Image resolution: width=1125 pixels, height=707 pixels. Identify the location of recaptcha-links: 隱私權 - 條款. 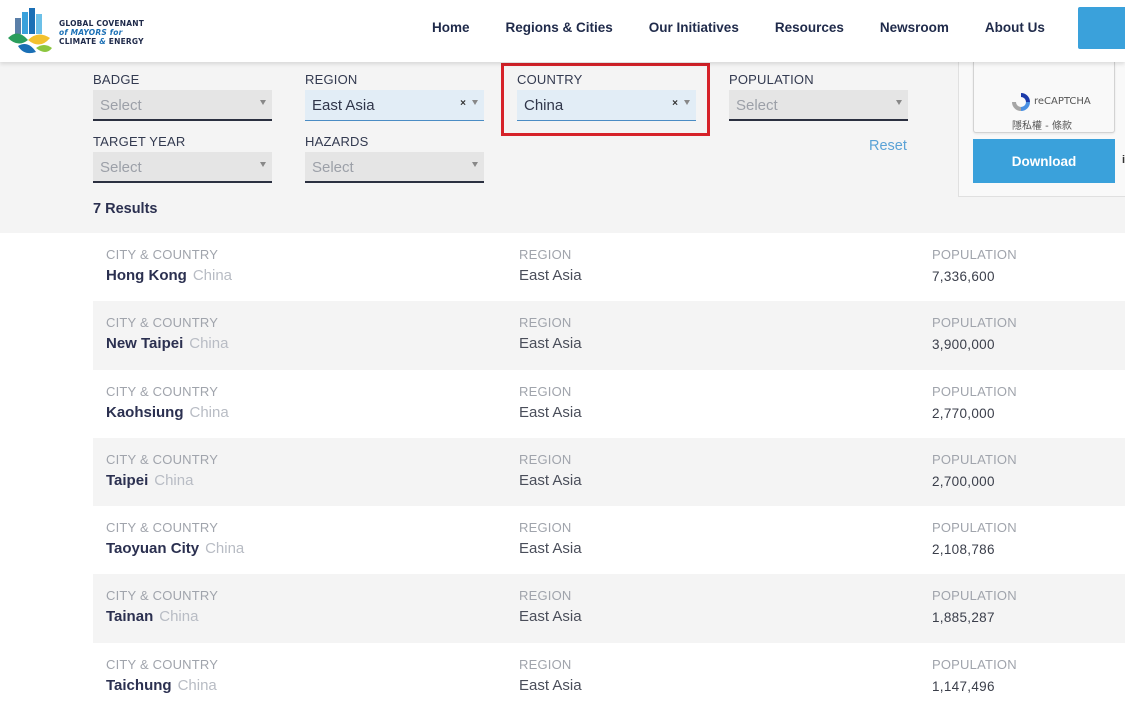
(1042, 124).